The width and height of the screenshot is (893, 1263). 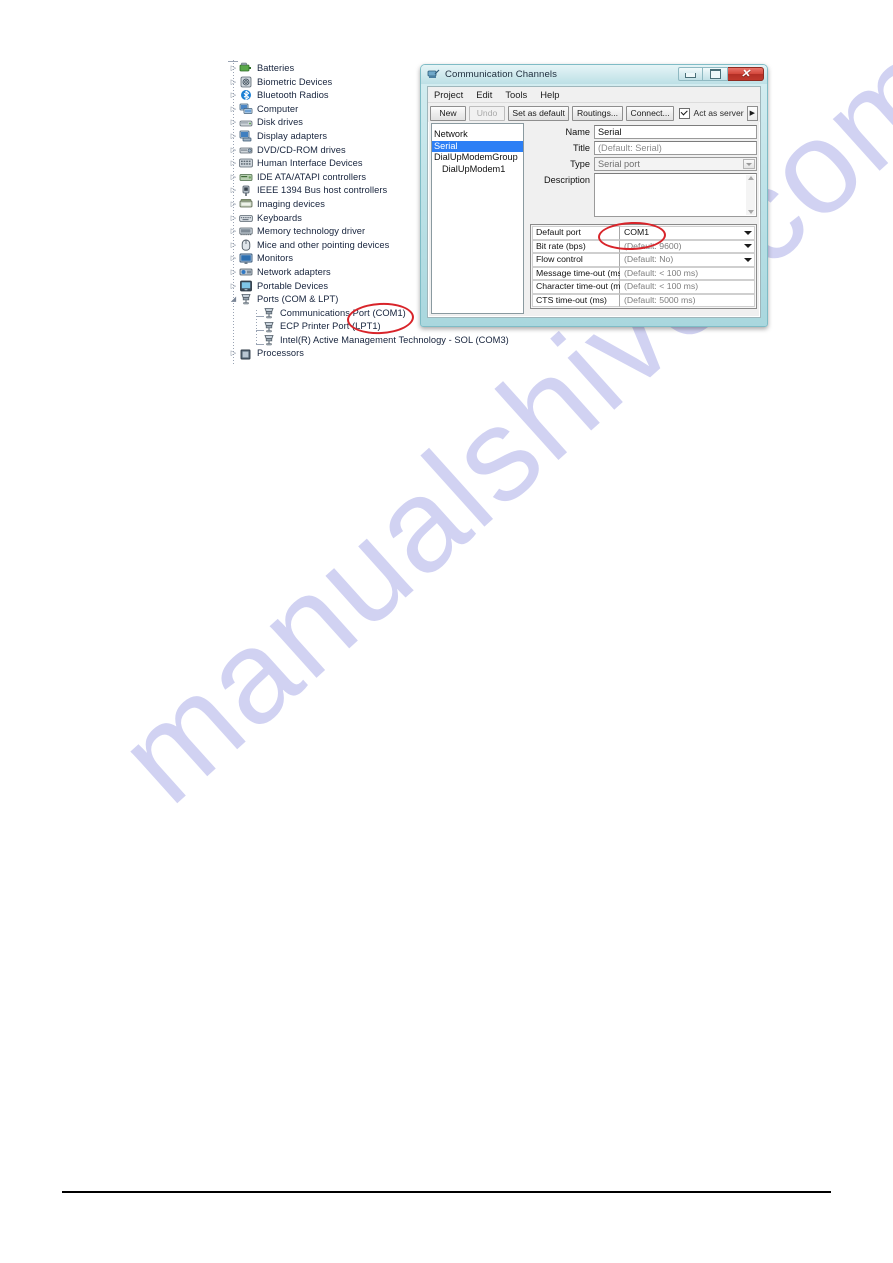 I want to click on application-icon, so click(x=433, y=74).